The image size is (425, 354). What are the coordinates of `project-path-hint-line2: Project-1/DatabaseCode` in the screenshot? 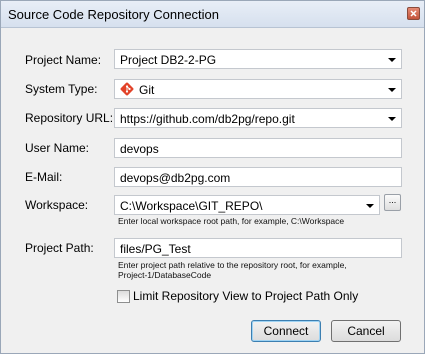 It's located at (165, 275).